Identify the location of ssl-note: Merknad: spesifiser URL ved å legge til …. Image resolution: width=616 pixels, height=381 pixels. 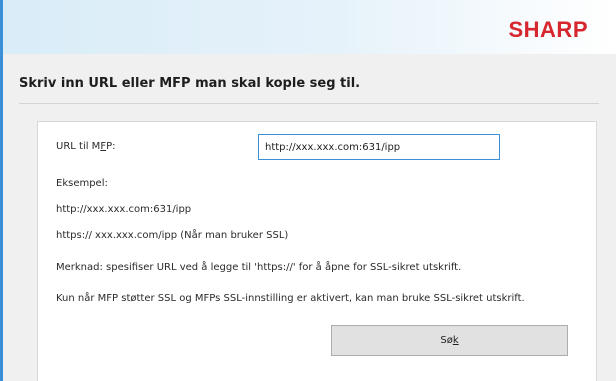
(259, 267).